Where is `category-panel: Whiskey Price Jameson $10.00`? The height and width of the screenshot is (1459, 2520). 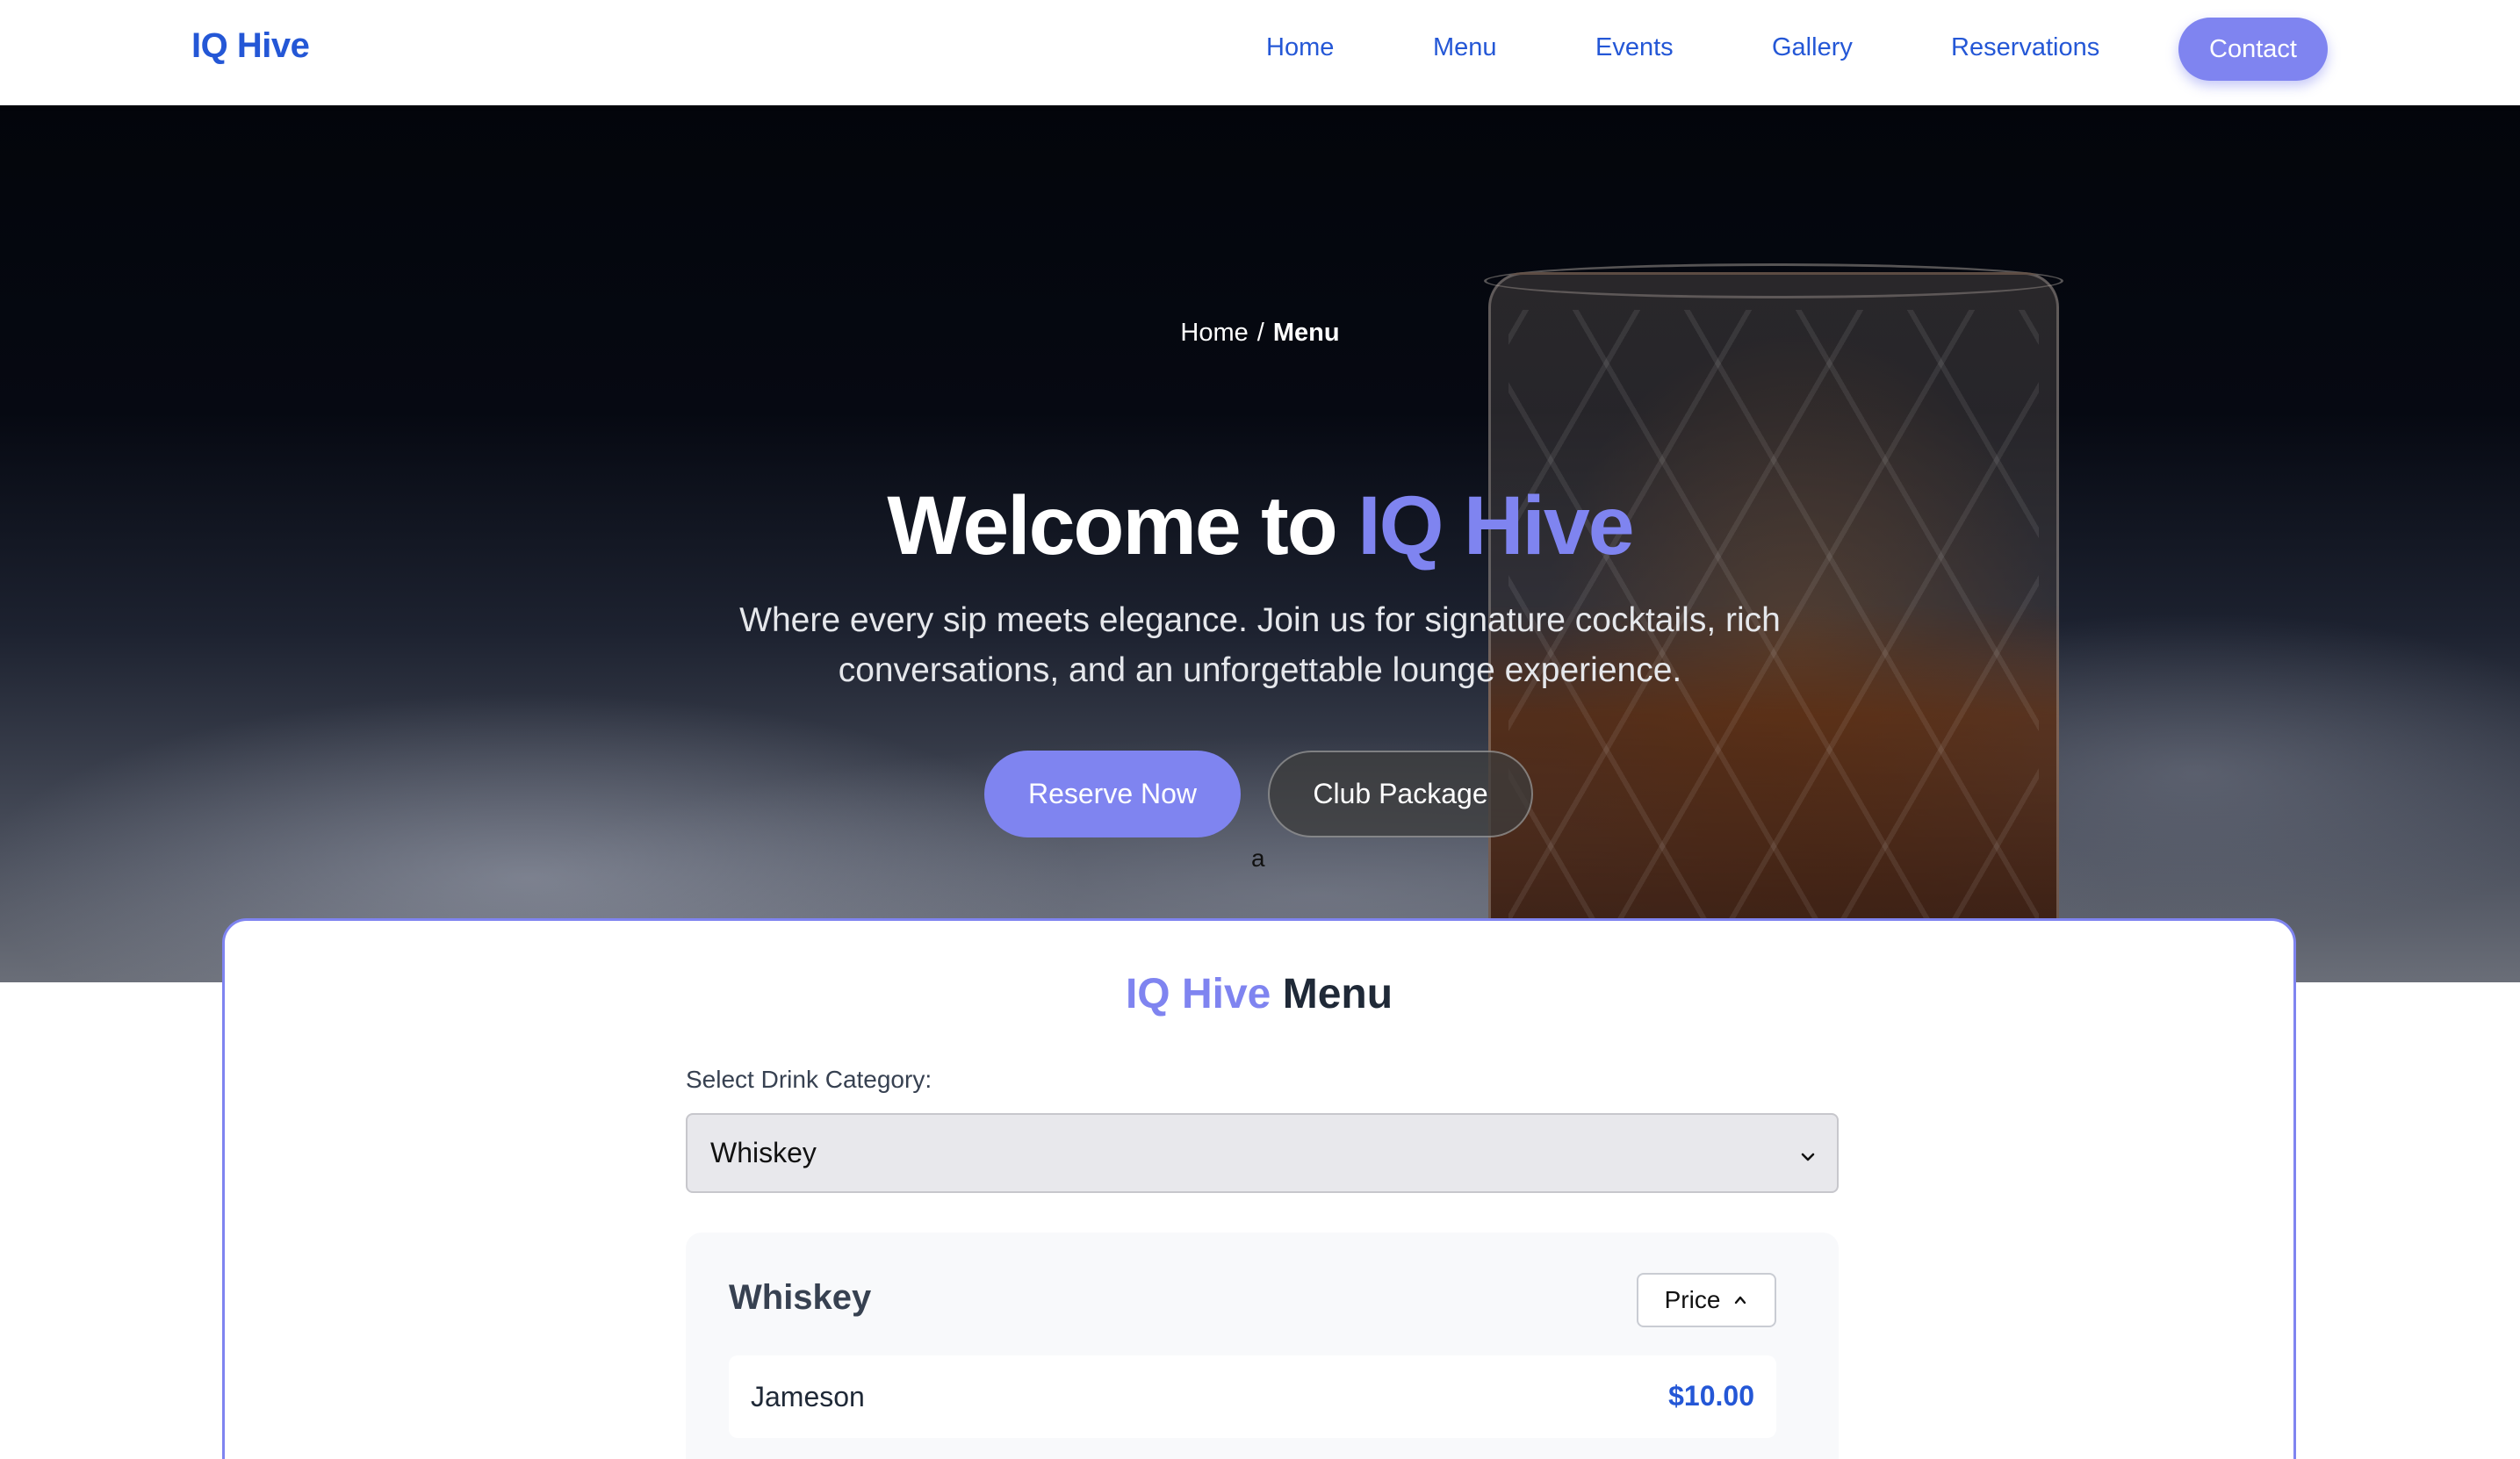 category-panel: Whiskey Price Jameson $10.00 is located at coordinates (1262, 1346).